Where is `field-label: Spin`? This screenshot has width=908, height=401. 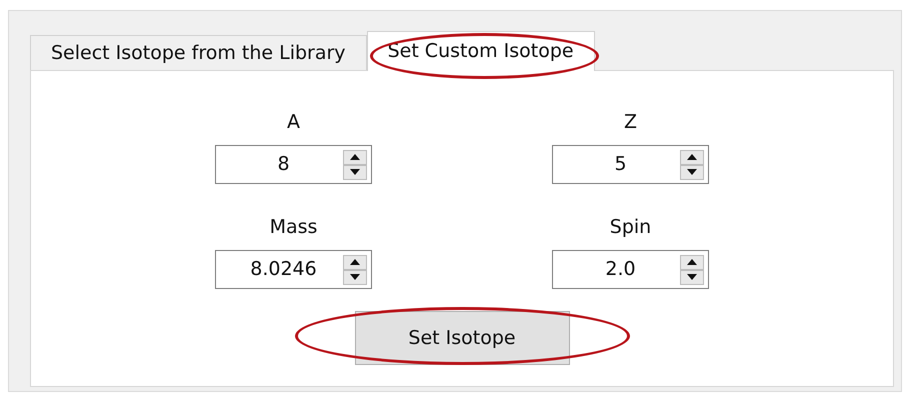
field-label: Spin is located at coordinates (631, 227).